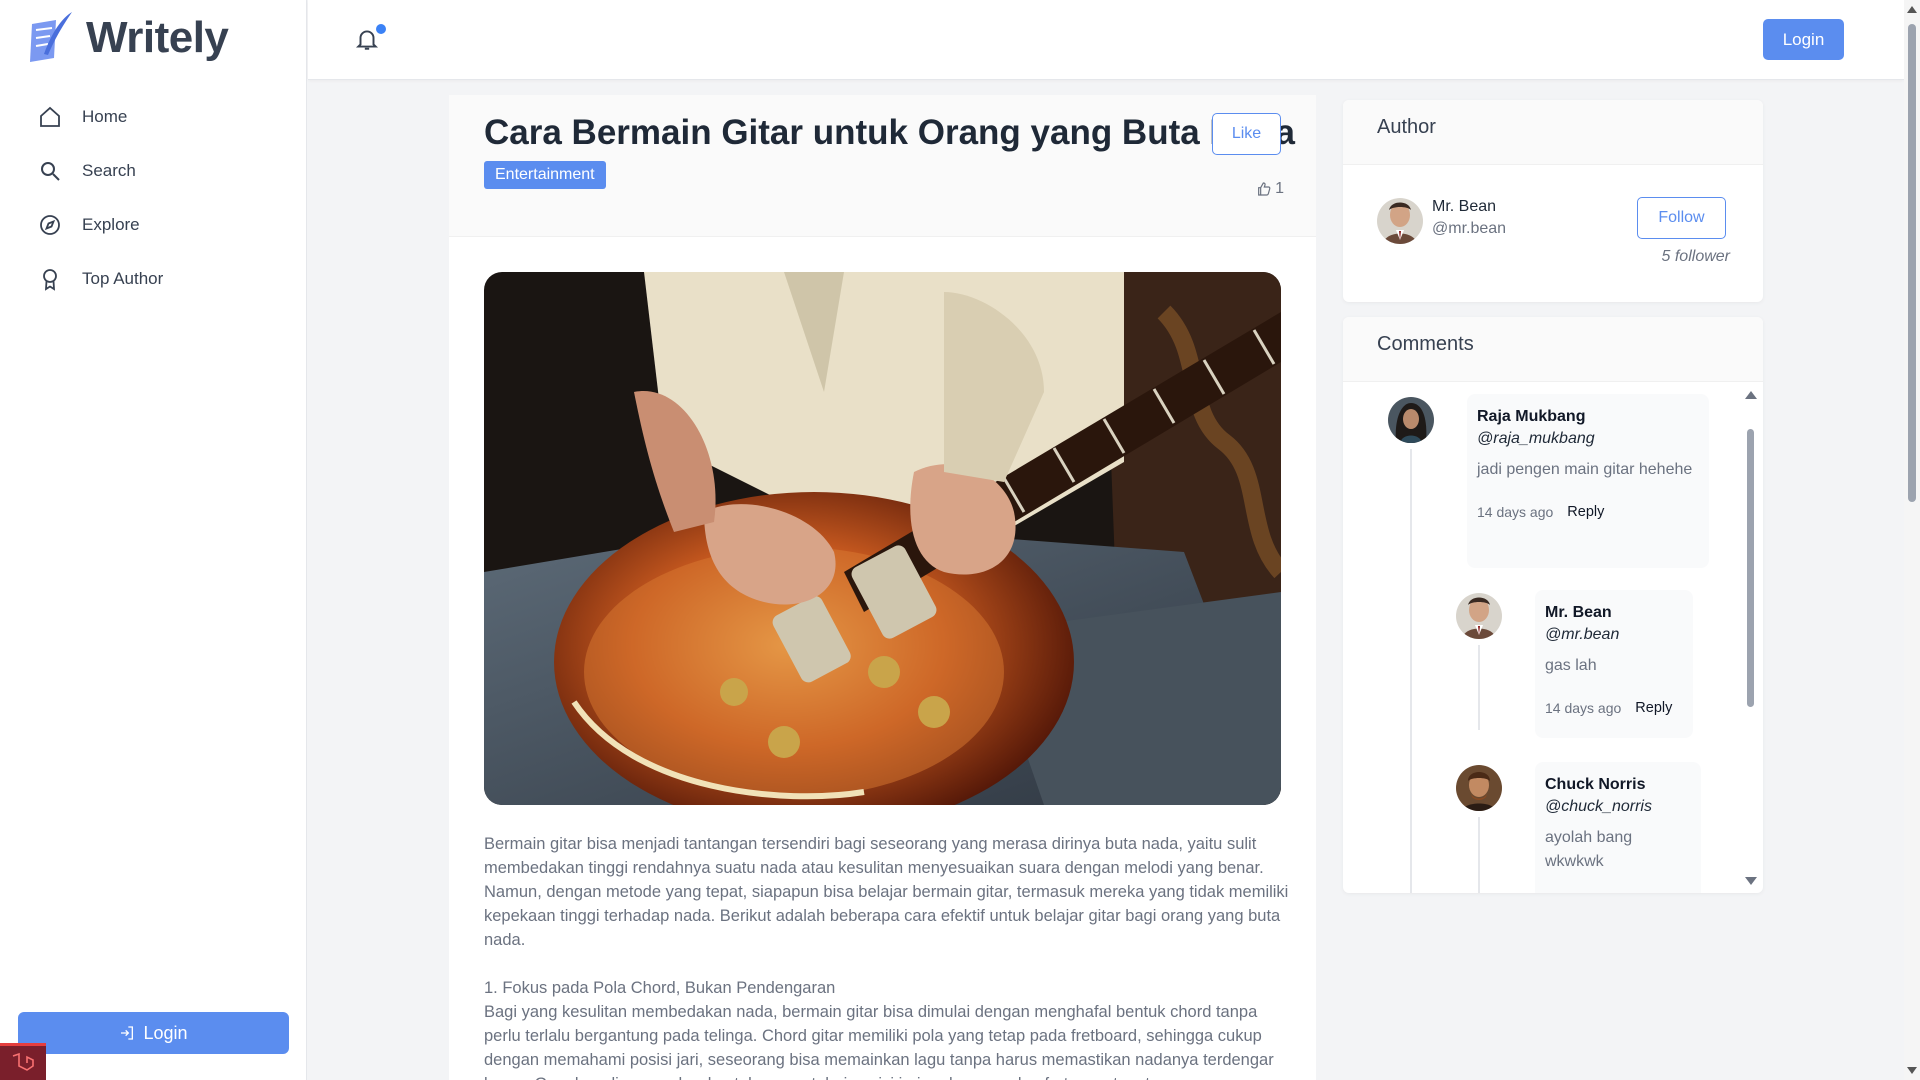  Describe the element at coordinates (1912, 1070) in the screenshot. I see `page-scroll-down` at that location.